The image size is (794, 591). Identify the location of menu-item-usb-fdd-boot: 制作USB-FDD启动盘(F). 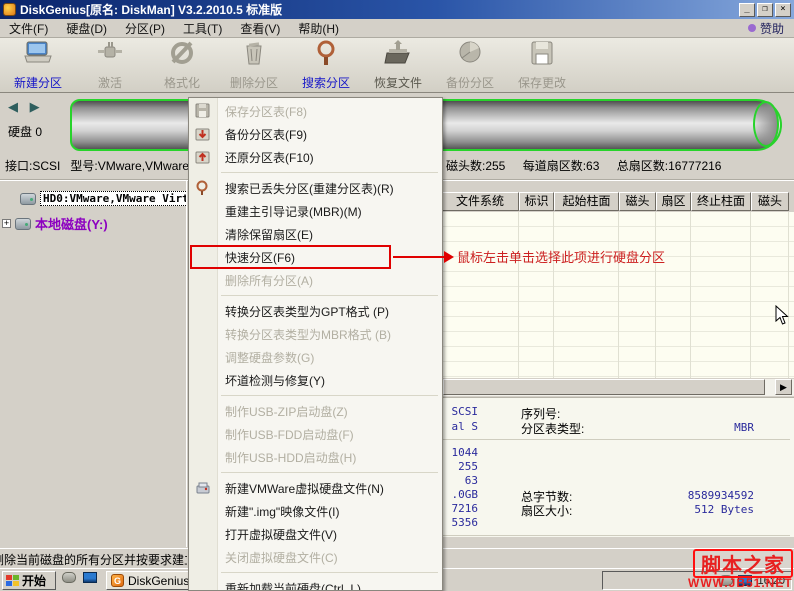
(315, 434).